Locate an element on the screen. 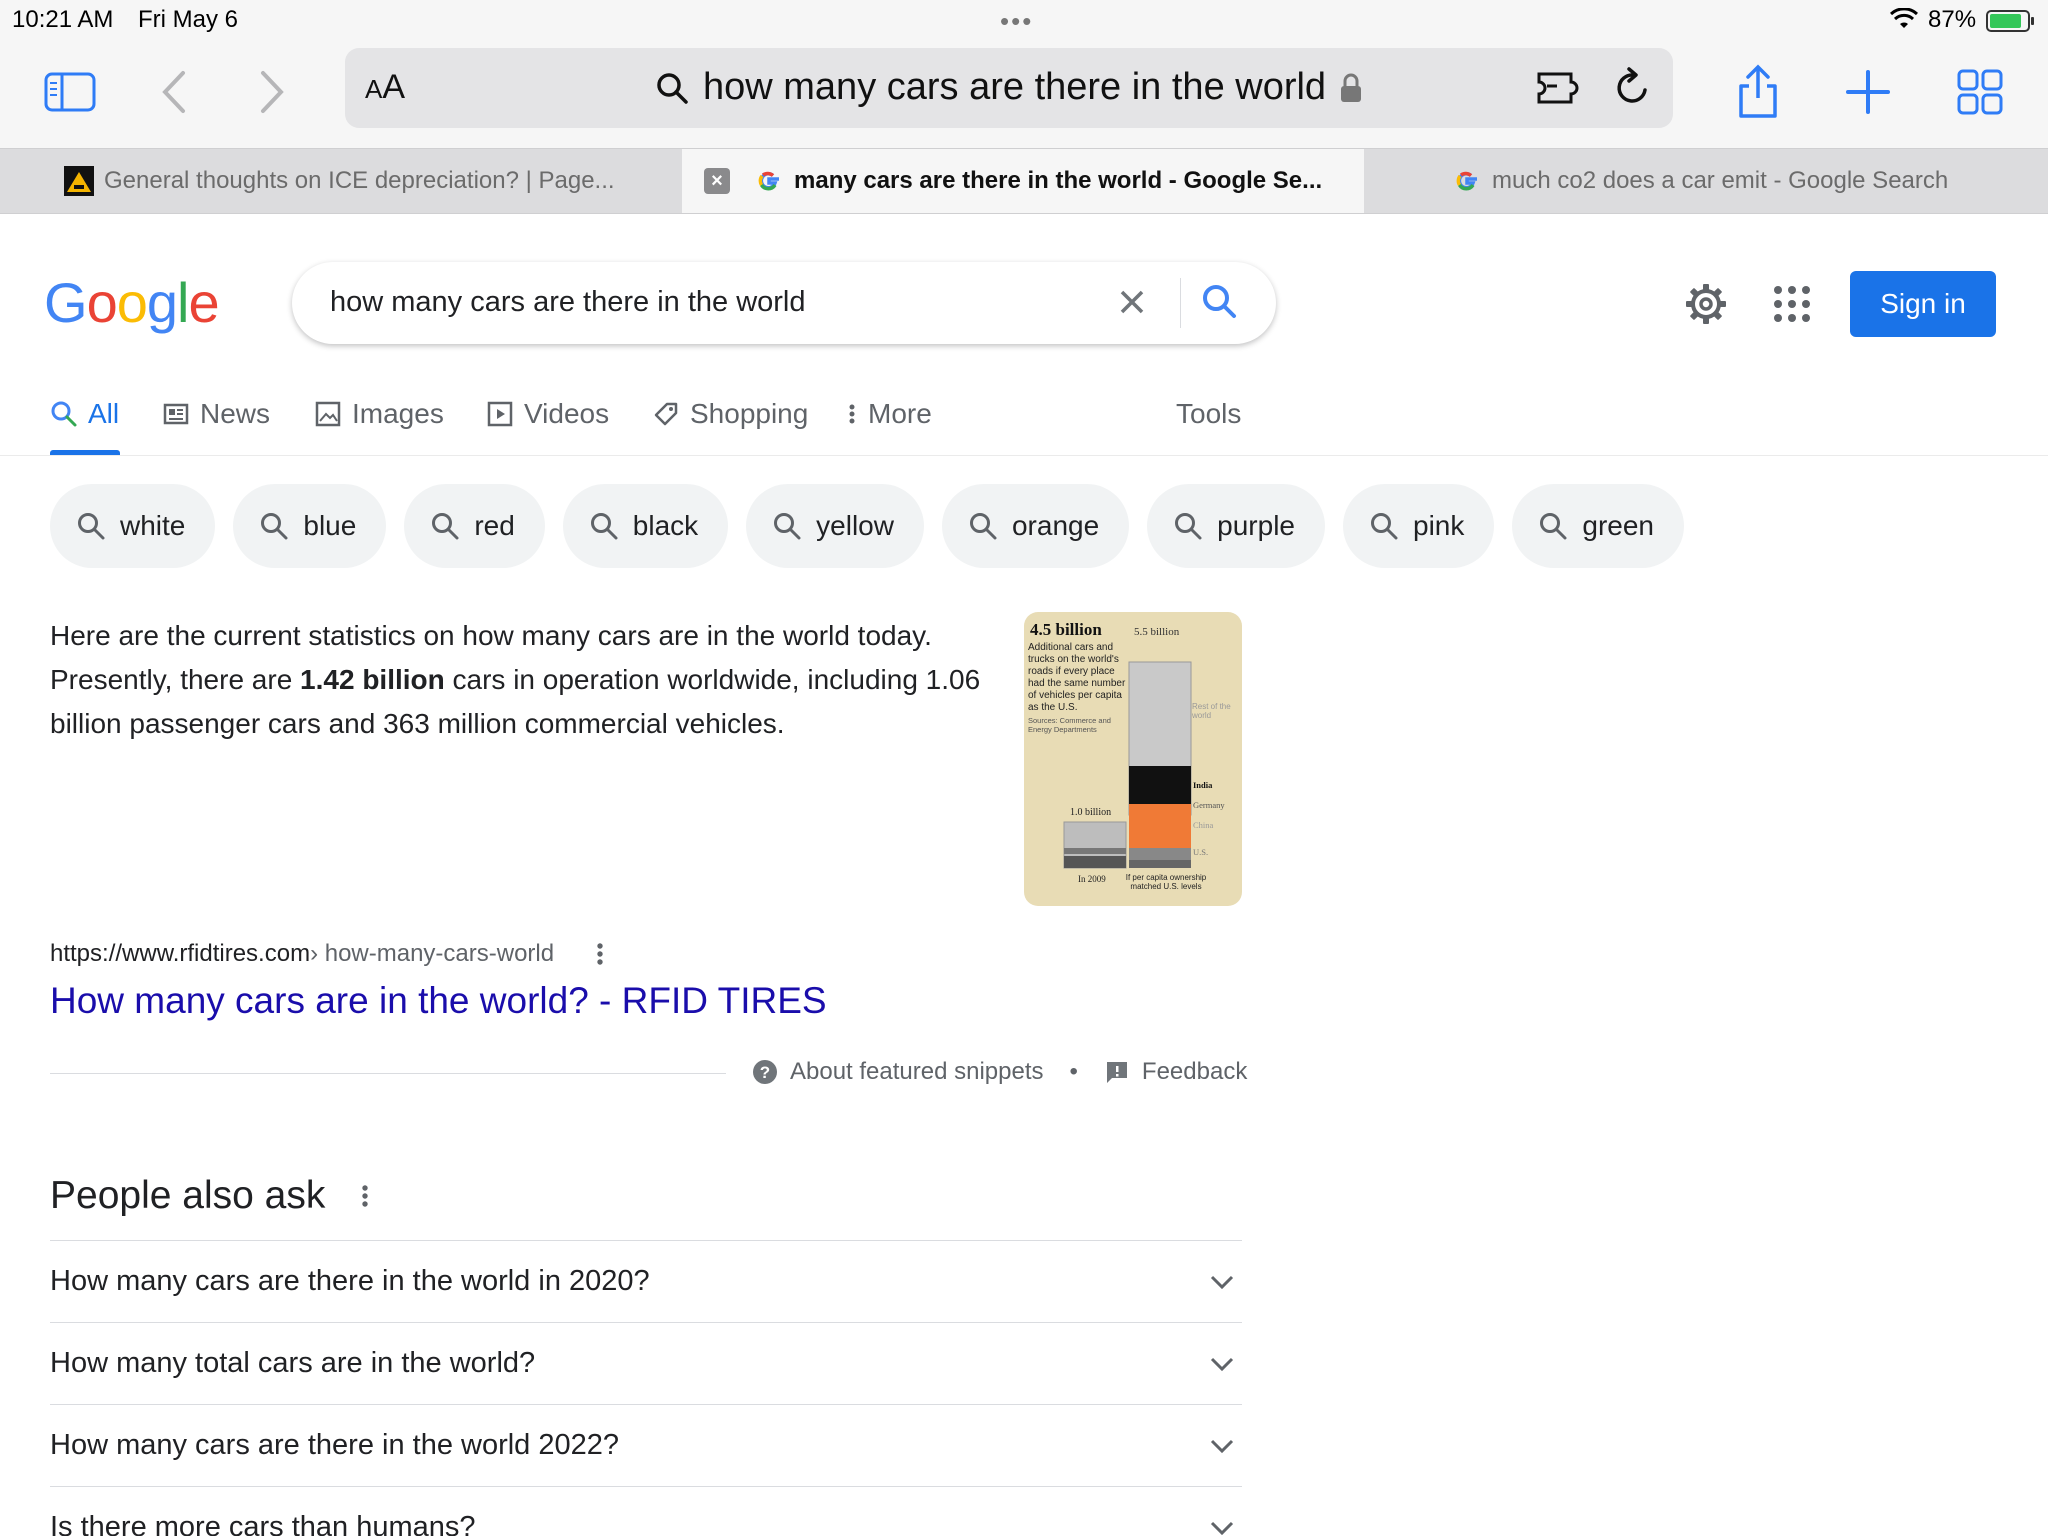  google-logo: Google is located at coordinates (132, 302).